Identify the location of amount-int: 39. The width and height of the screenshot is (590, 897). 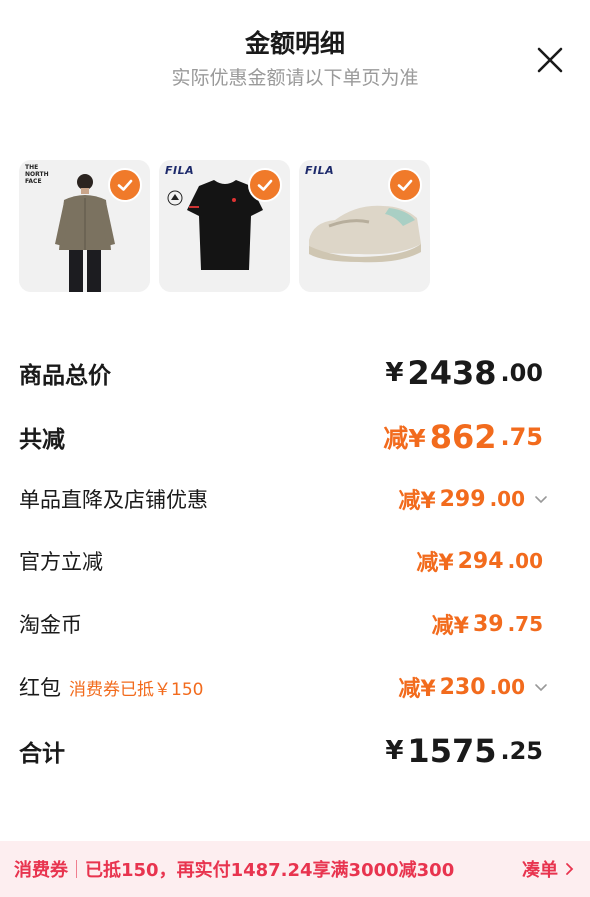
(488, 624).